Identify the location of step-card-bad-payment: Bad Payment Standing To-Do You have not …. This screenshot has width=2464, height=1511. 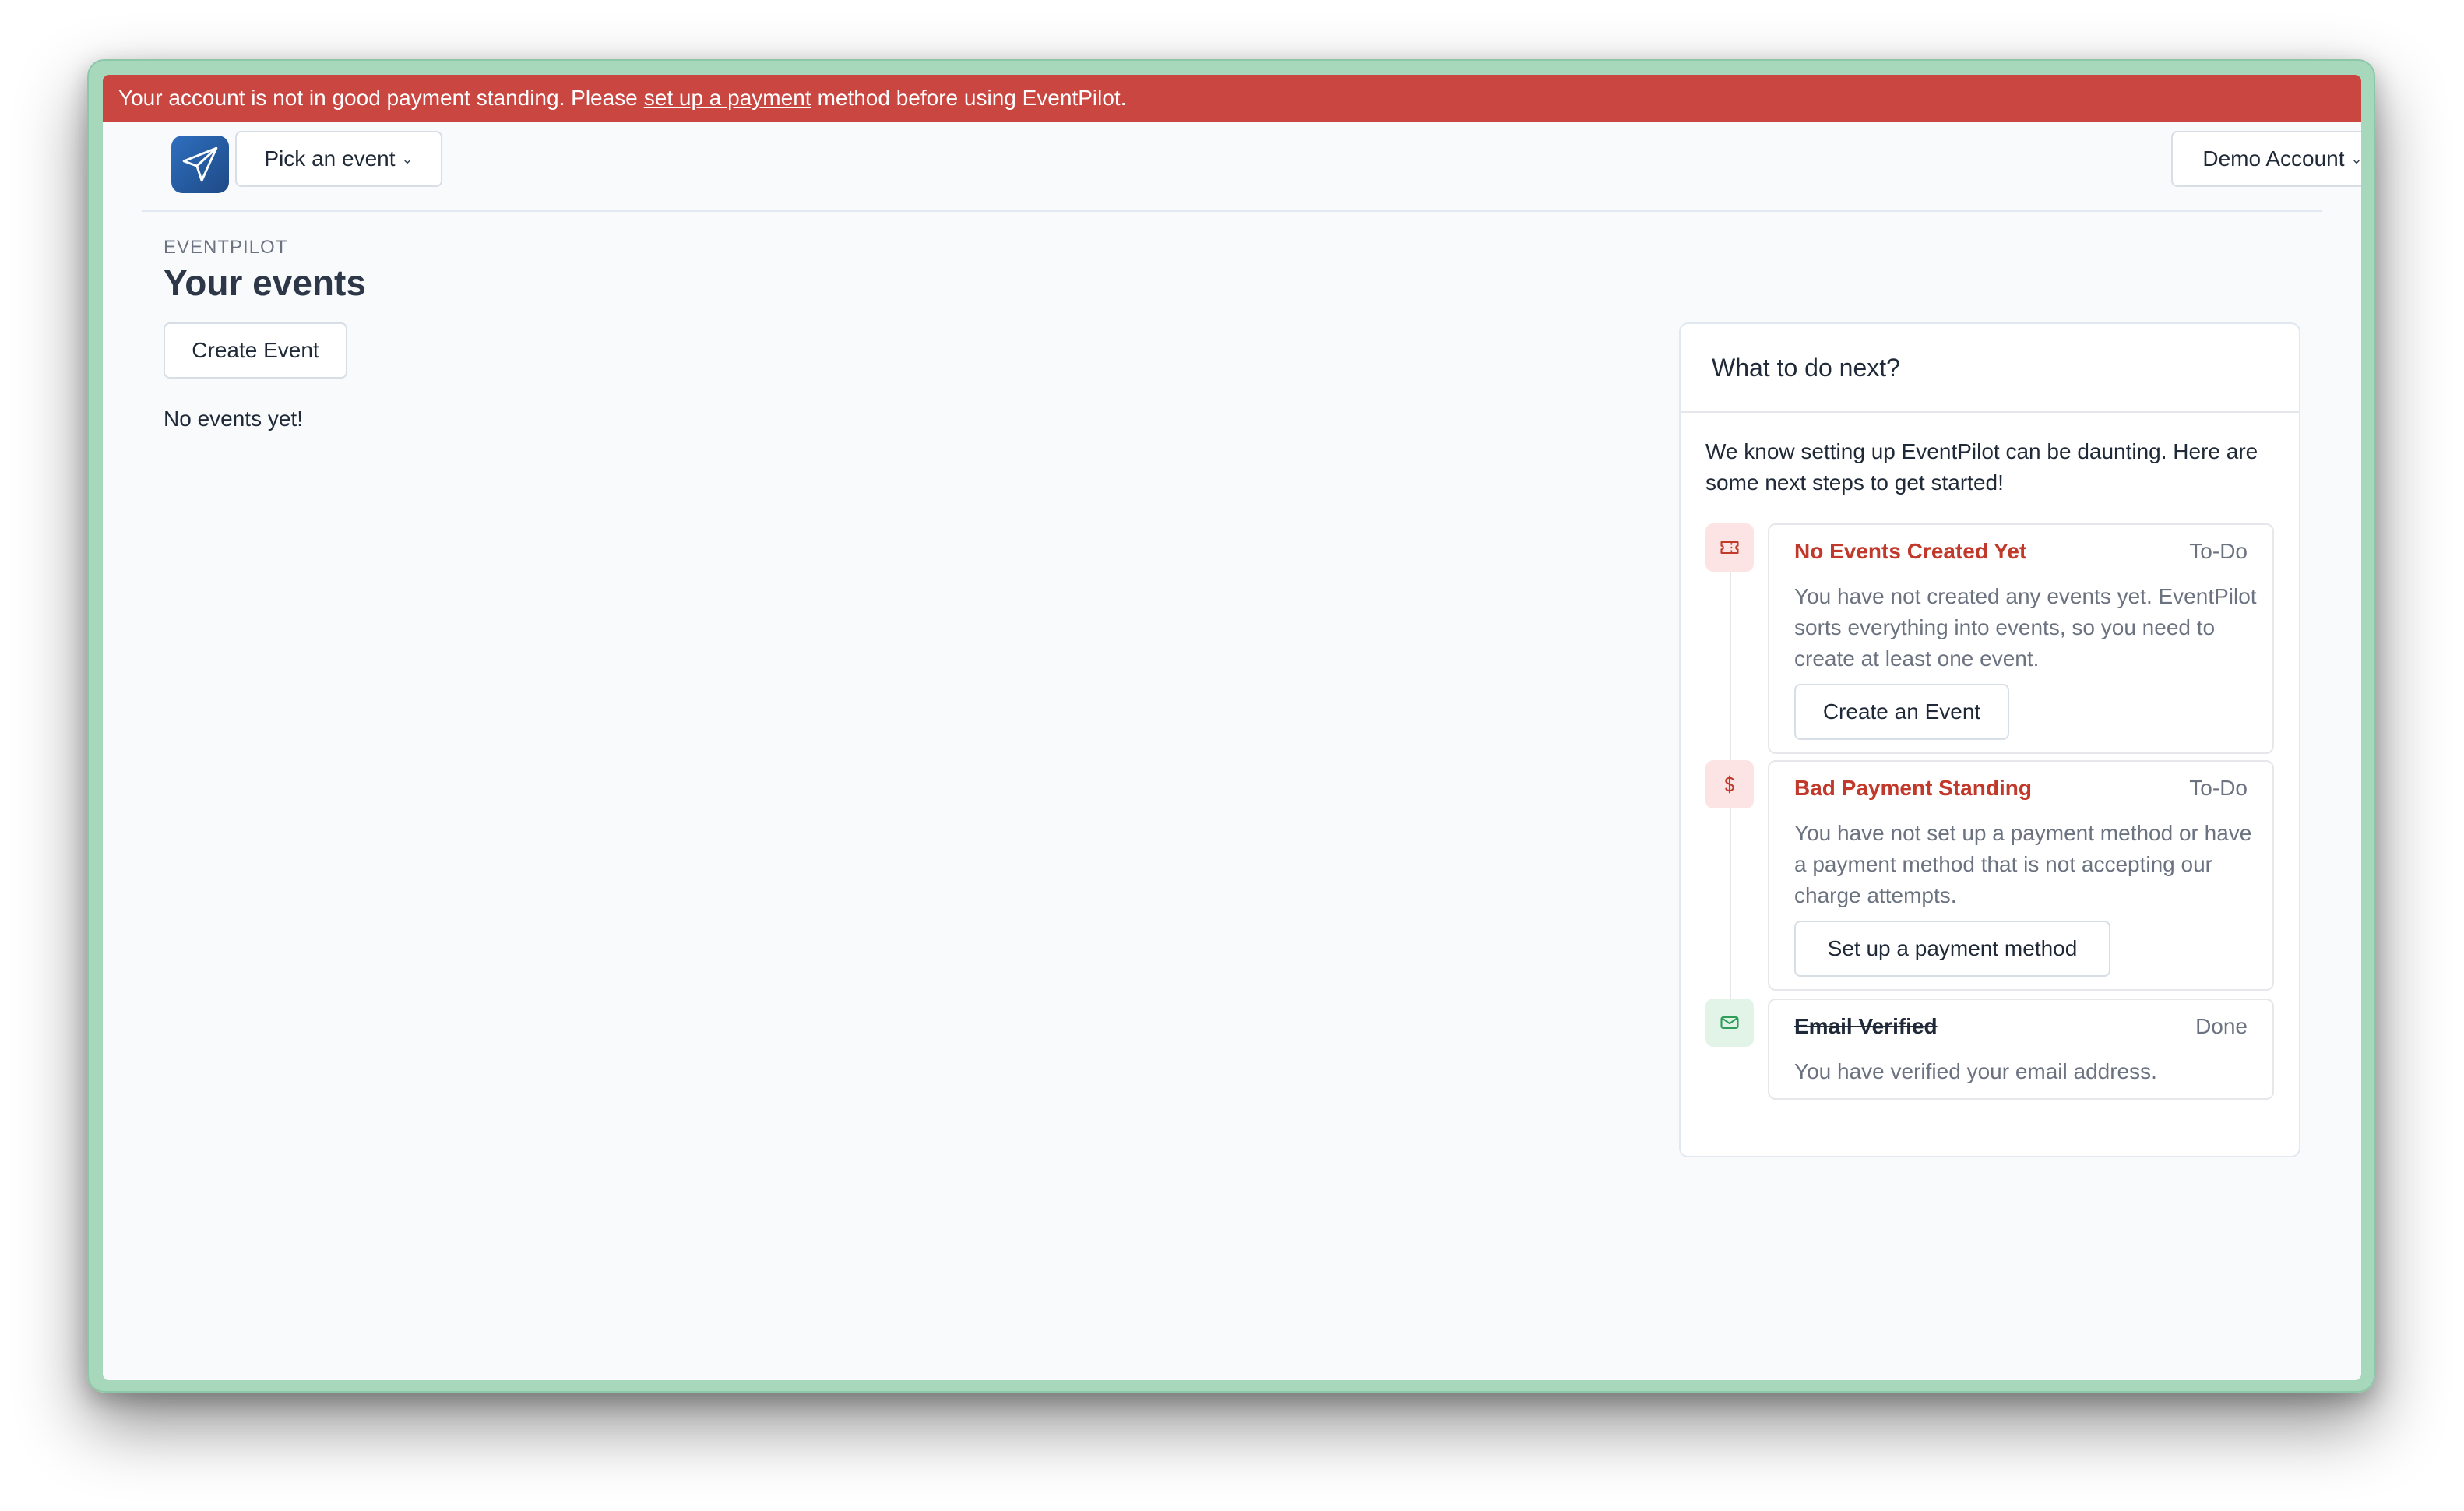
(2021, 875).